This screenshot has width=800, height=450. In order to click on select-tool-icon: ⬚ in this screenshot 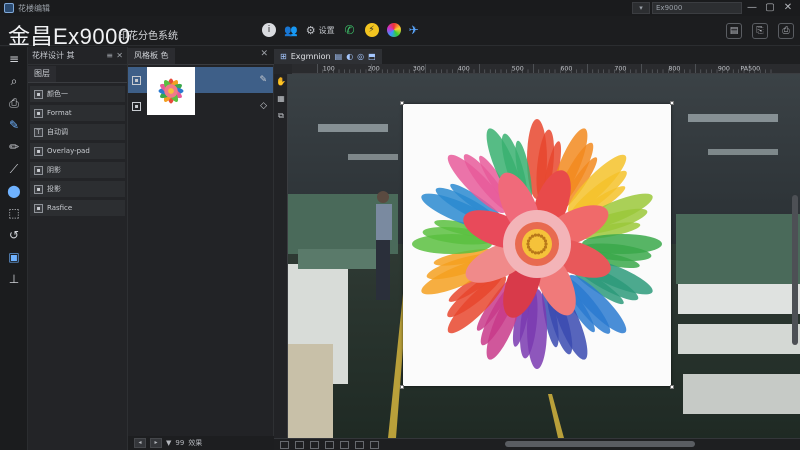, I will do `click(14, 213)`.